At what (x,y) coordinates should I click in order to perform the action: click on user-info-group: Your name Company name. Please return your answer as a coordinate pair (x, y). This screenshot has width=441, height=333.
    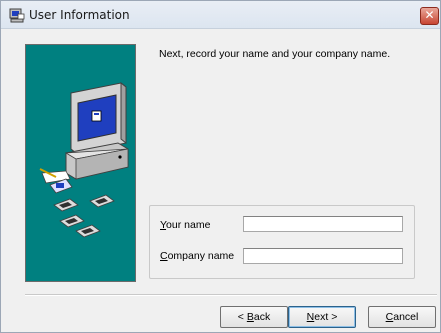
    Looking at the image, I should click on (282, 242).